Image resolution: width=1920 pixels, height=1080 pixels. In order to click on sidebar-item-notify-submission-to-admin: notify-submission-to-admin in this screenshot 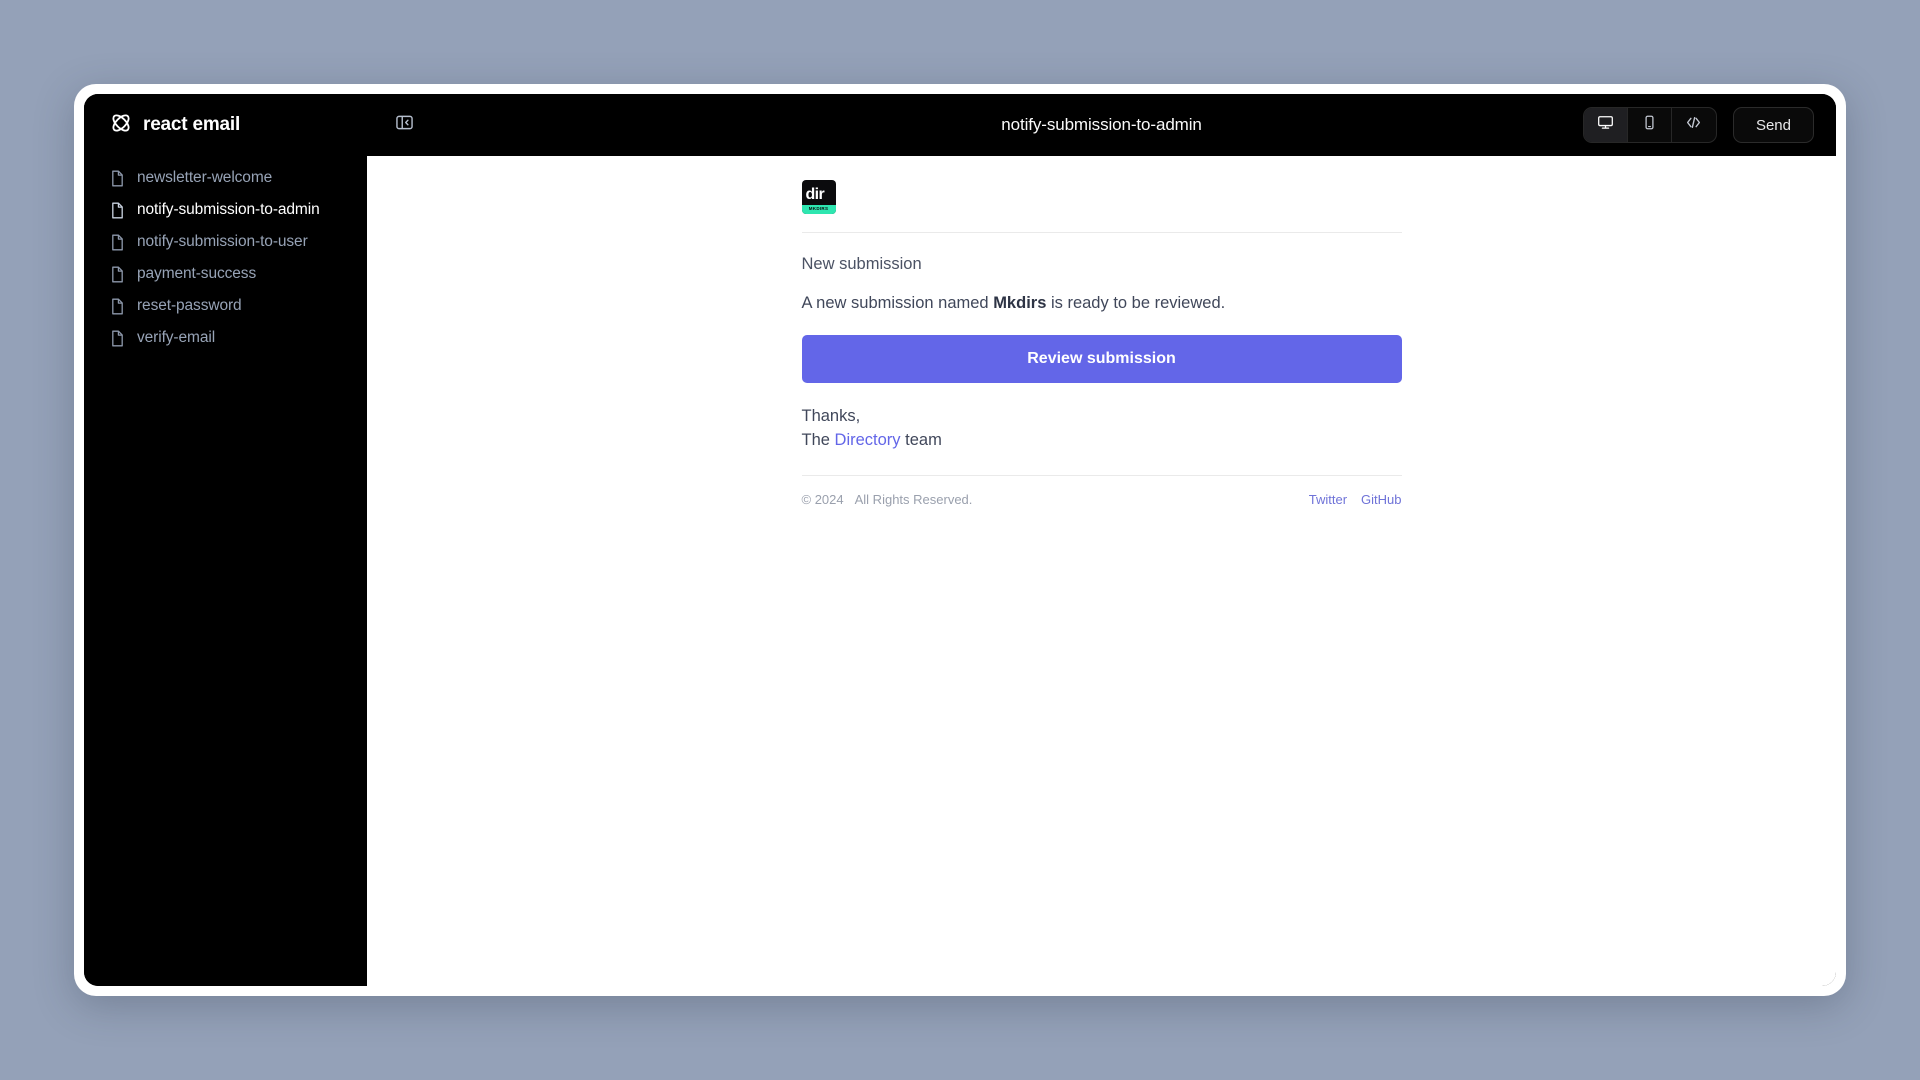, I will do `click(225, 210)`.